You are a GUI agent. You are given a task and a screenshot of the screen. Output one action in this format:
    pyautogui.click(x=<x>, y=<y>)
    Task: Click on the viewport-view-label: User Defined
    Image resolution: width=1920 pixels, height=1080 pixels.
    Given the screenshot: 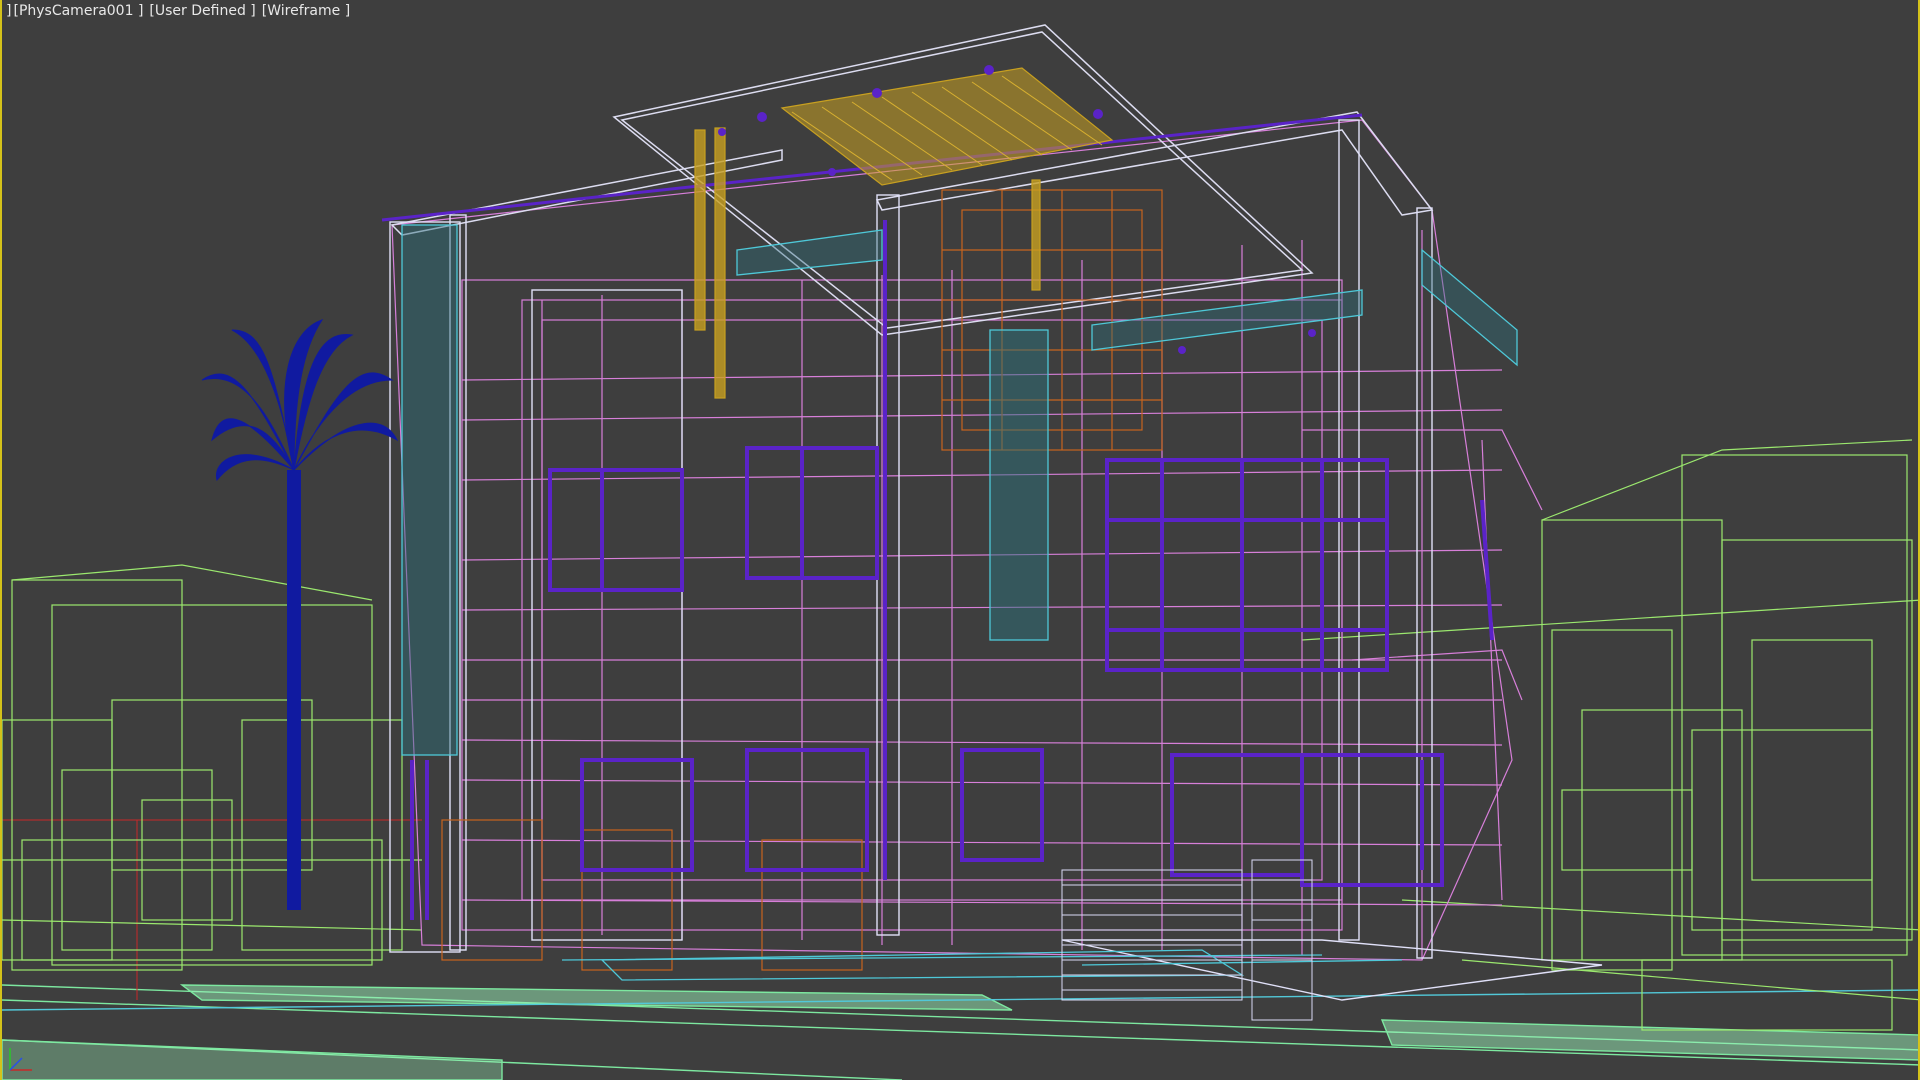 What is the action you would take?
    pyautogui.click(x=202, y=11)
    